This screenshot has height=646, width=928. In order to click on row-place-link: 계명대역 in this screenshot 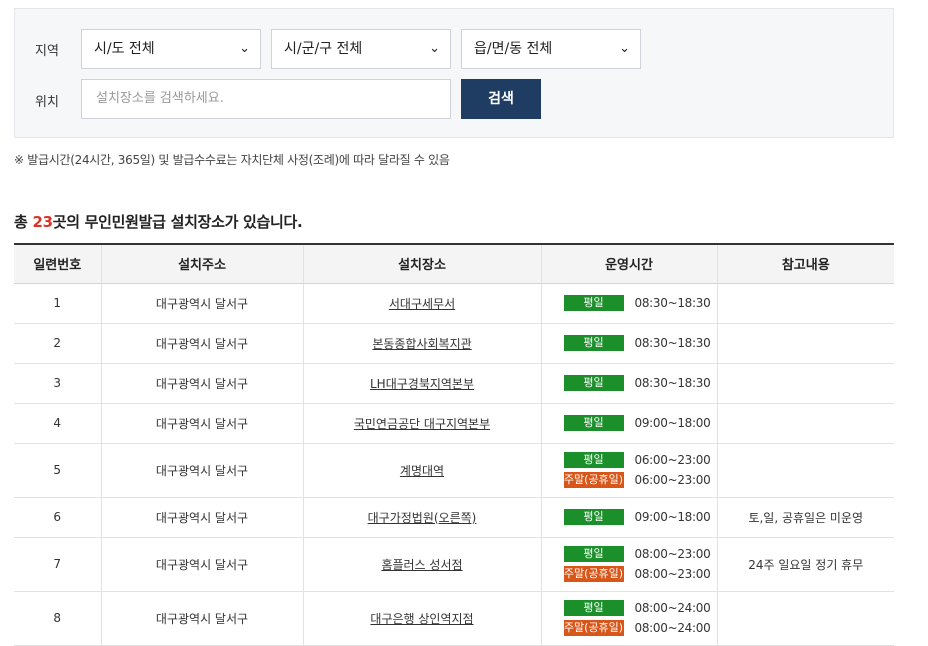, I will do `click(421, 470)`.